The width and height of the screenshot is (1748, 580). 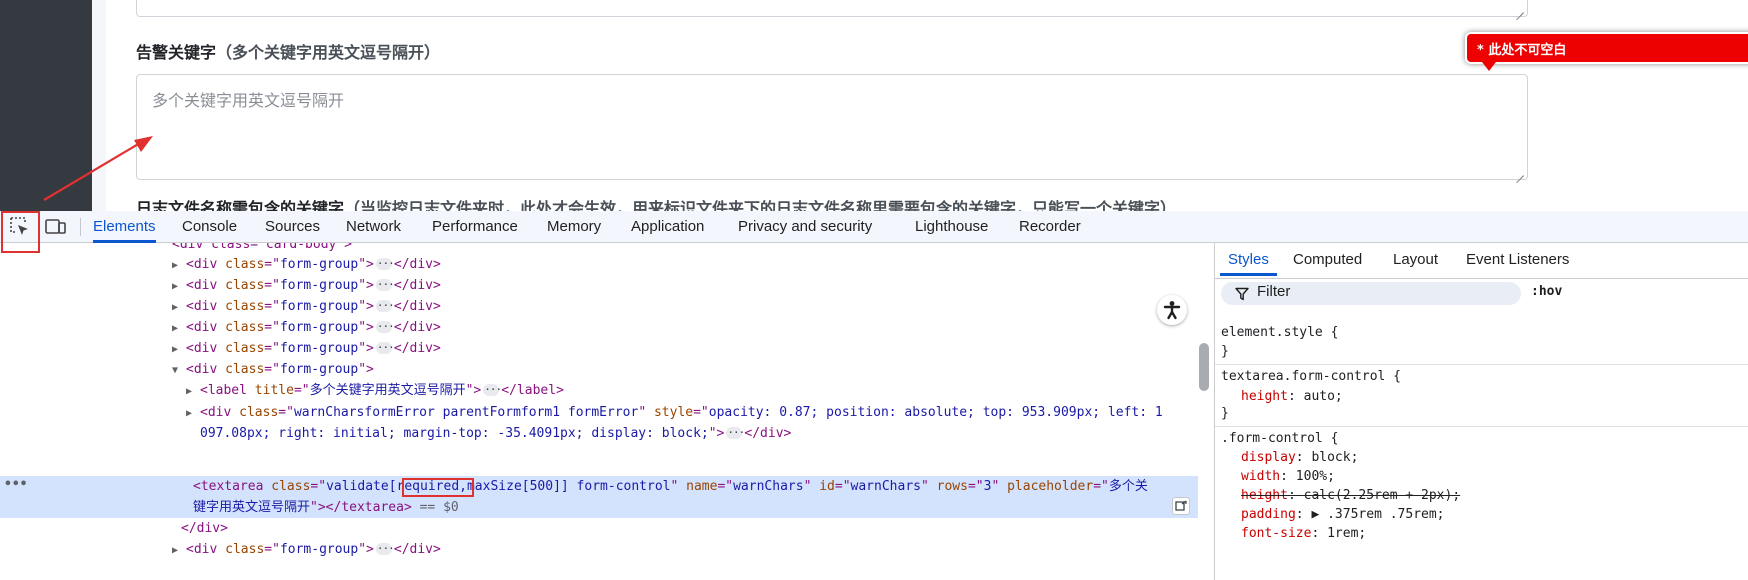 What do you see at coordinates (1172, 310) in the screenshot?
I see `accessibility-icon` at bounding box center [1172, 310].